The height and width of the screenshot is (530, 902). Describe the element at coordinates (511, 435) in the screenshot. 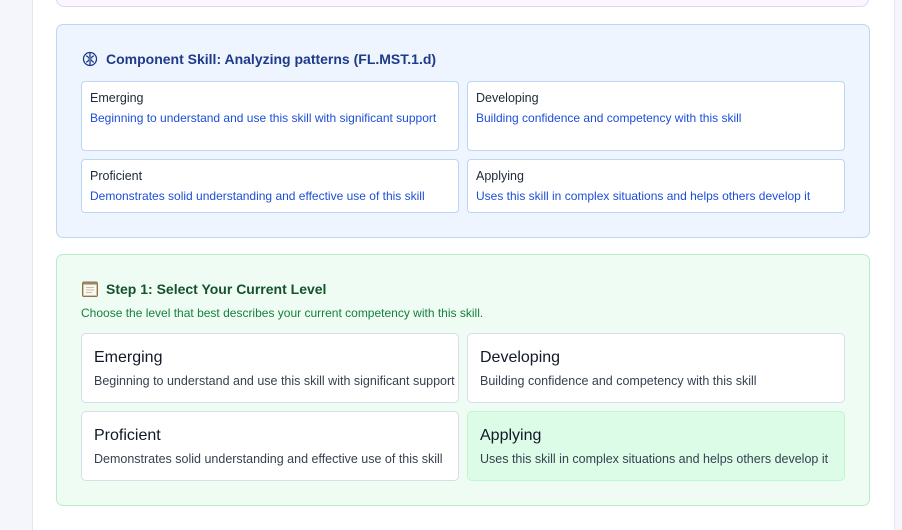

I see `option-name: Applying` at that location.